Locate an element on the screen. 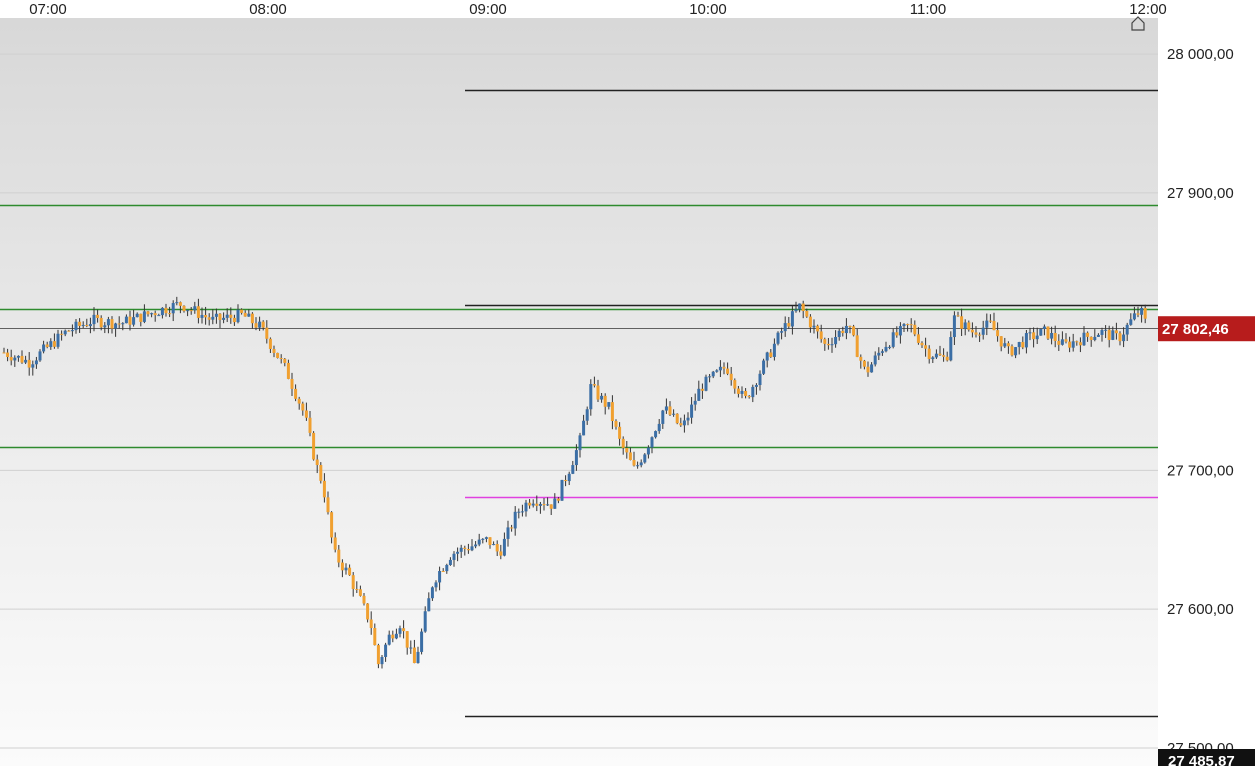 This screenshot has width=1255, height=766. x-tick-label: 10:00 is located at coordinates (708, 9).